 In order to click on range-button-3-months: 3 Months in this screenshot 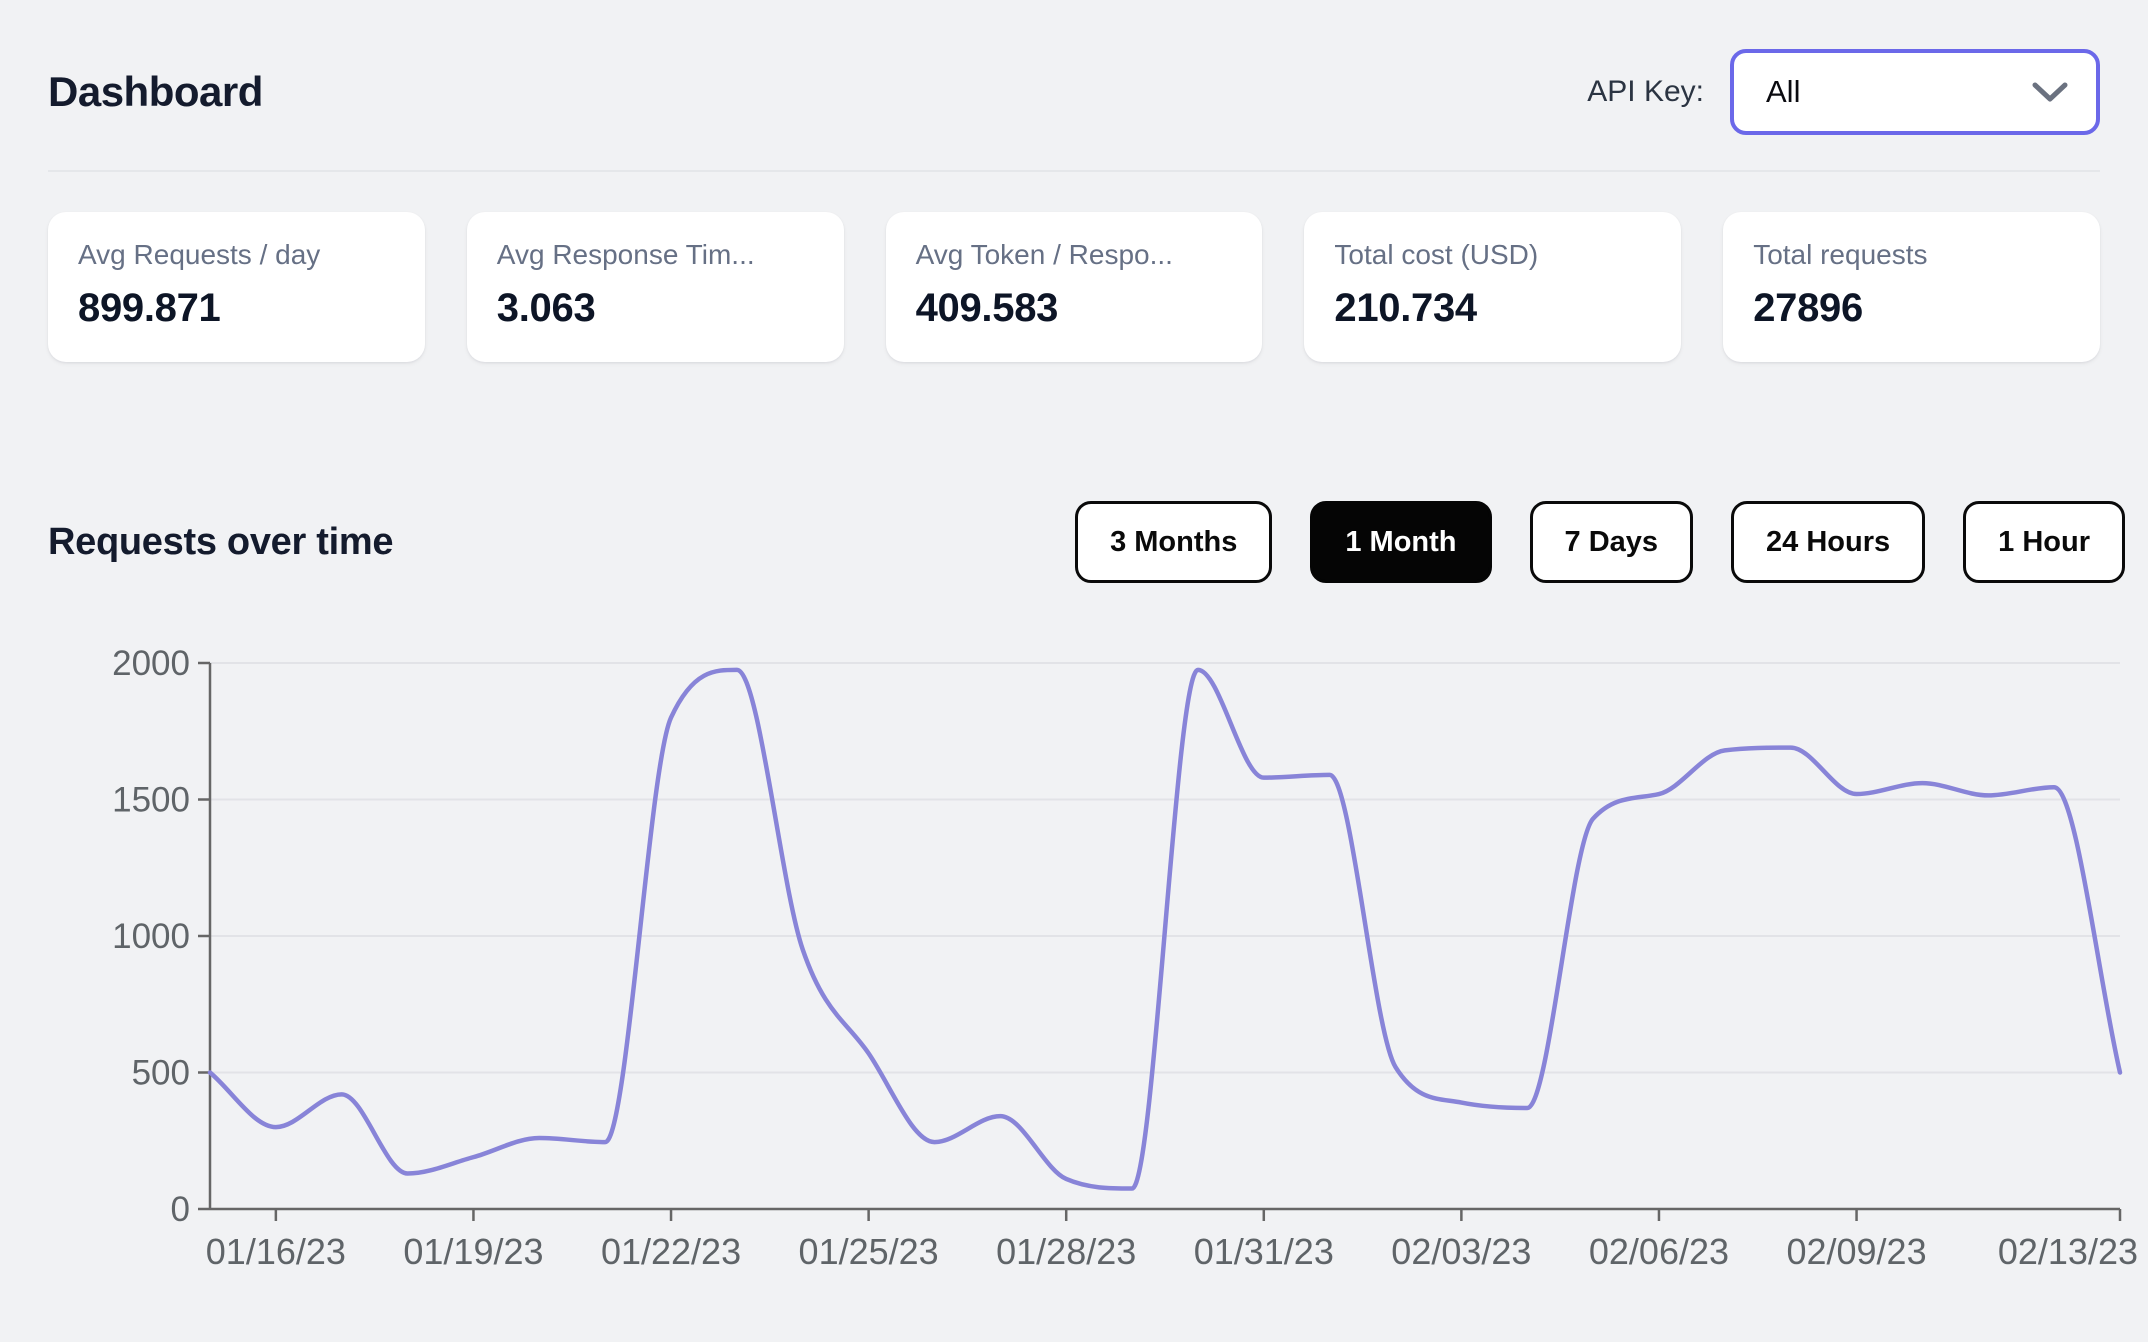, I will do `click(1174, 542)`.